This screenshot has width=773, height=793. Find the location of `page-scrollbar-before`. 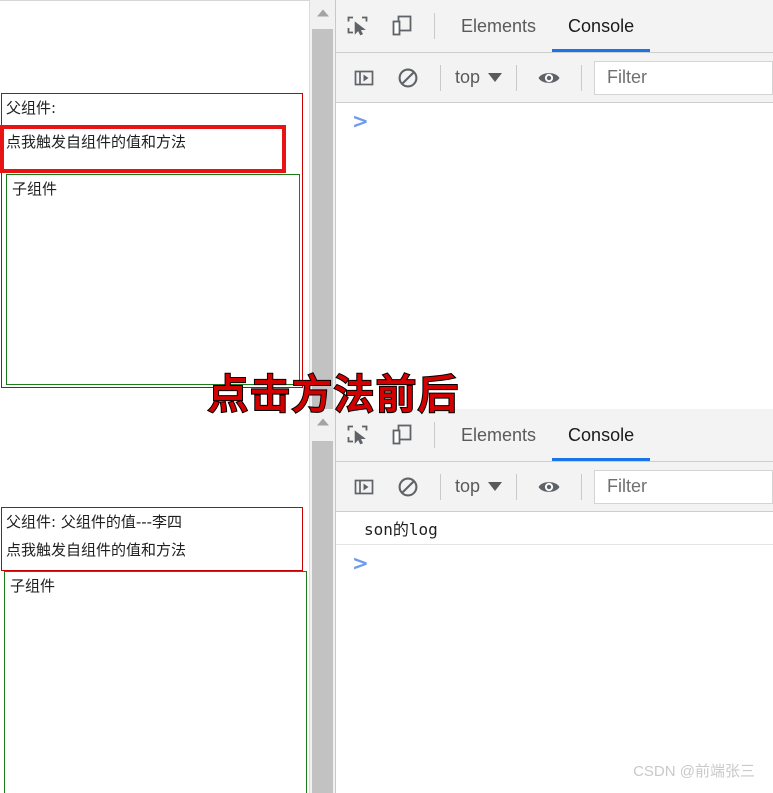

page-scrollbar-before is located at coordinates (322, 204).